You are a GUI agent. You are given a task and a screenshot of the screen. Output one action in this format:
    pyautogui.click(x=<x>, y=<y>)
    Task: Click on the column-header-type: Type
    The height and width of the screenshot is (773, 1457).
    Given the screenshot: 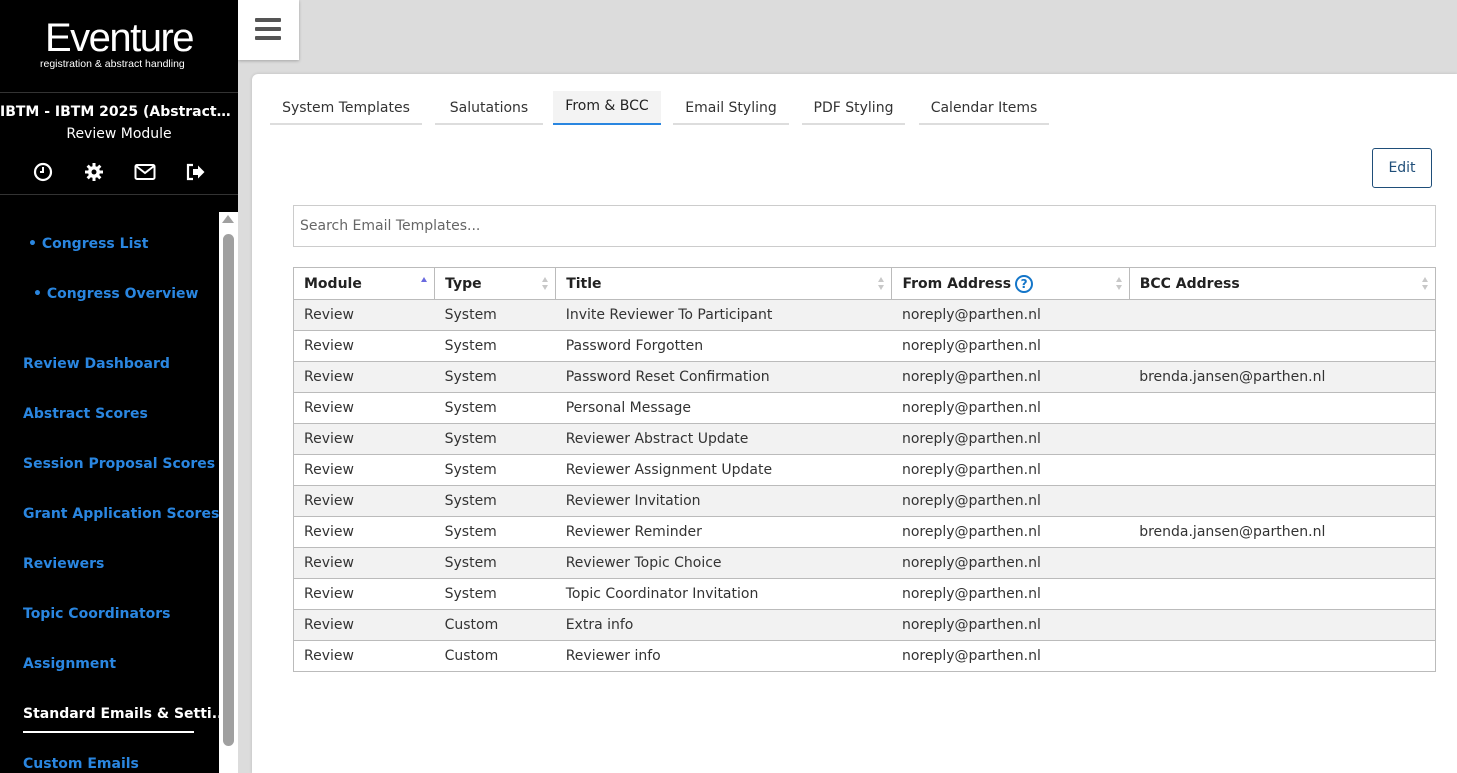 What is the action you would take?
    pyautogui.click(x=495, y=283)
    